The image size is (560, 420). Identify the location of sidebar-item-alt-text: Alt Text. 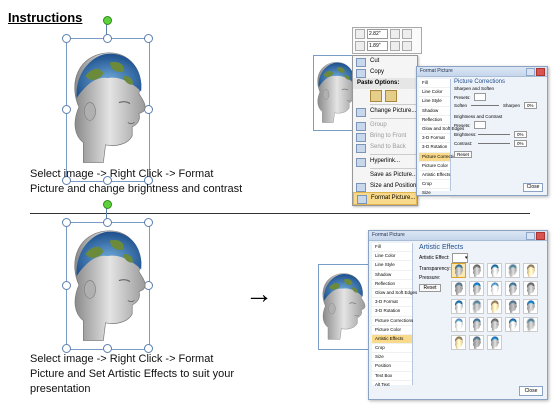
(392, 385).